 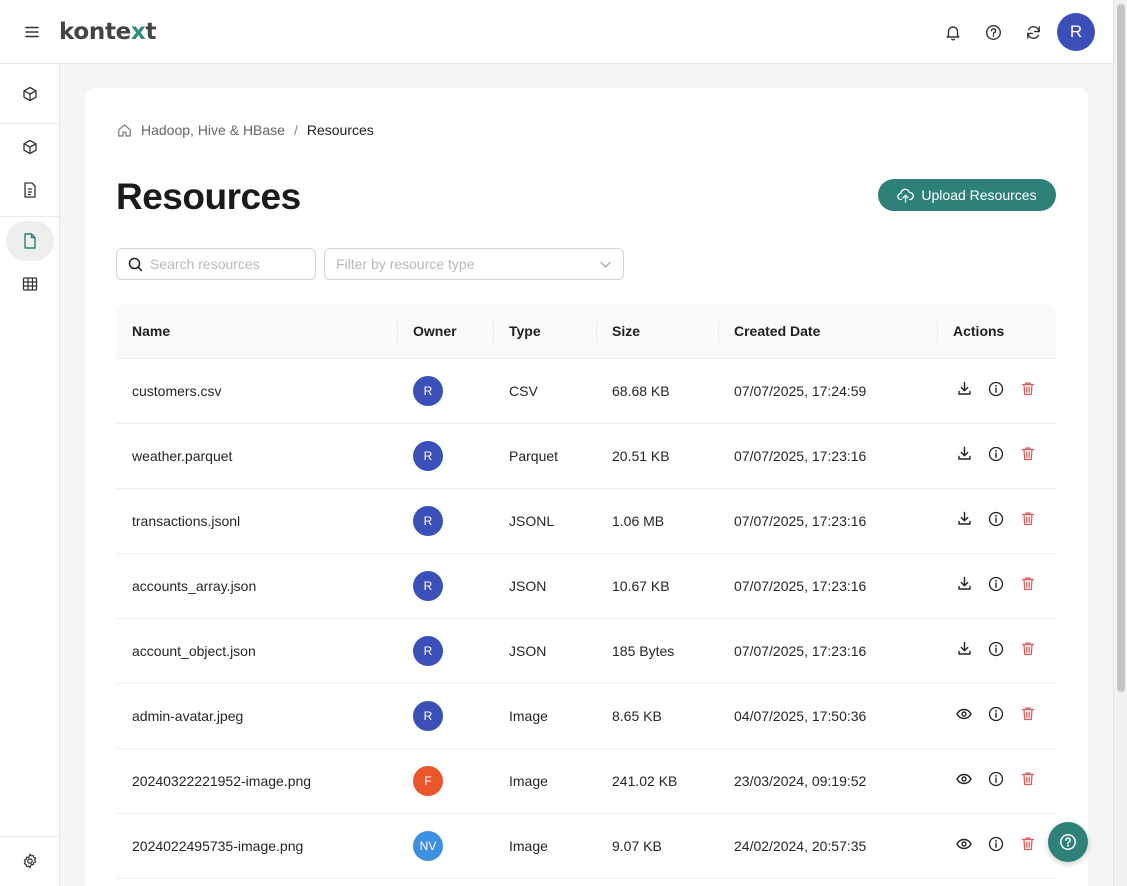 What do you see at coordinates (605, 264) in the screenshot?
I see `chevron-down-icon` at bounding box center [605, 264].